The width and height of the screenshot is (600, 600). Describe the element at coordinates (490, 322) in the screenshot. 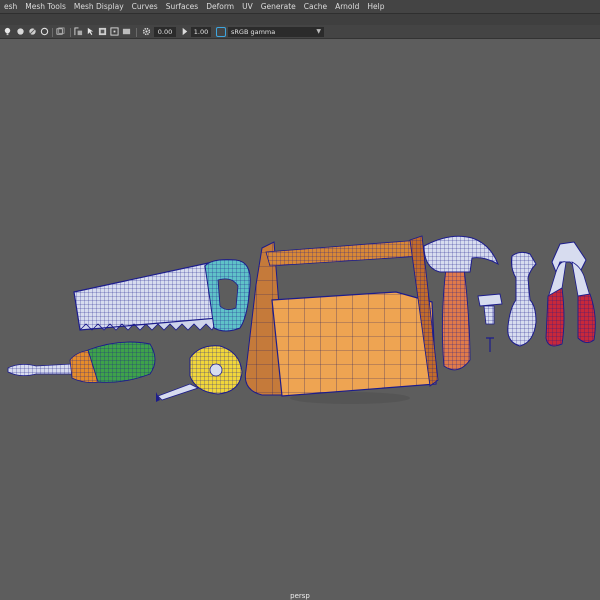

I see `bolt` at that location.